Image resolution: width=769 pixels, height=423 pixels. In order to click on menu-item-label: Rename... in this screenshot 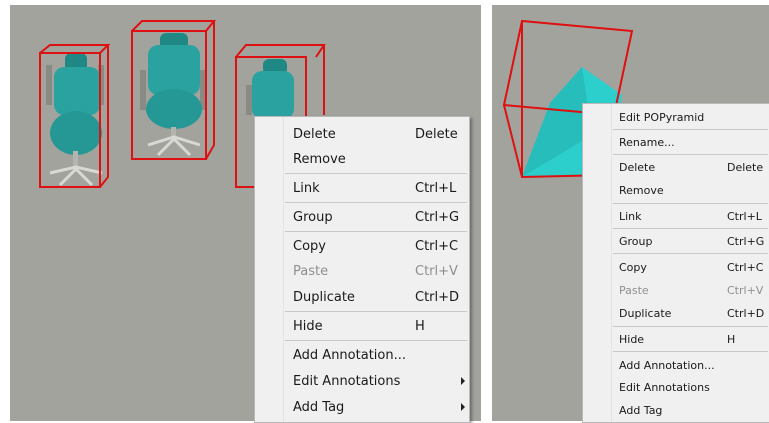, I will do `click(647, 142)`.